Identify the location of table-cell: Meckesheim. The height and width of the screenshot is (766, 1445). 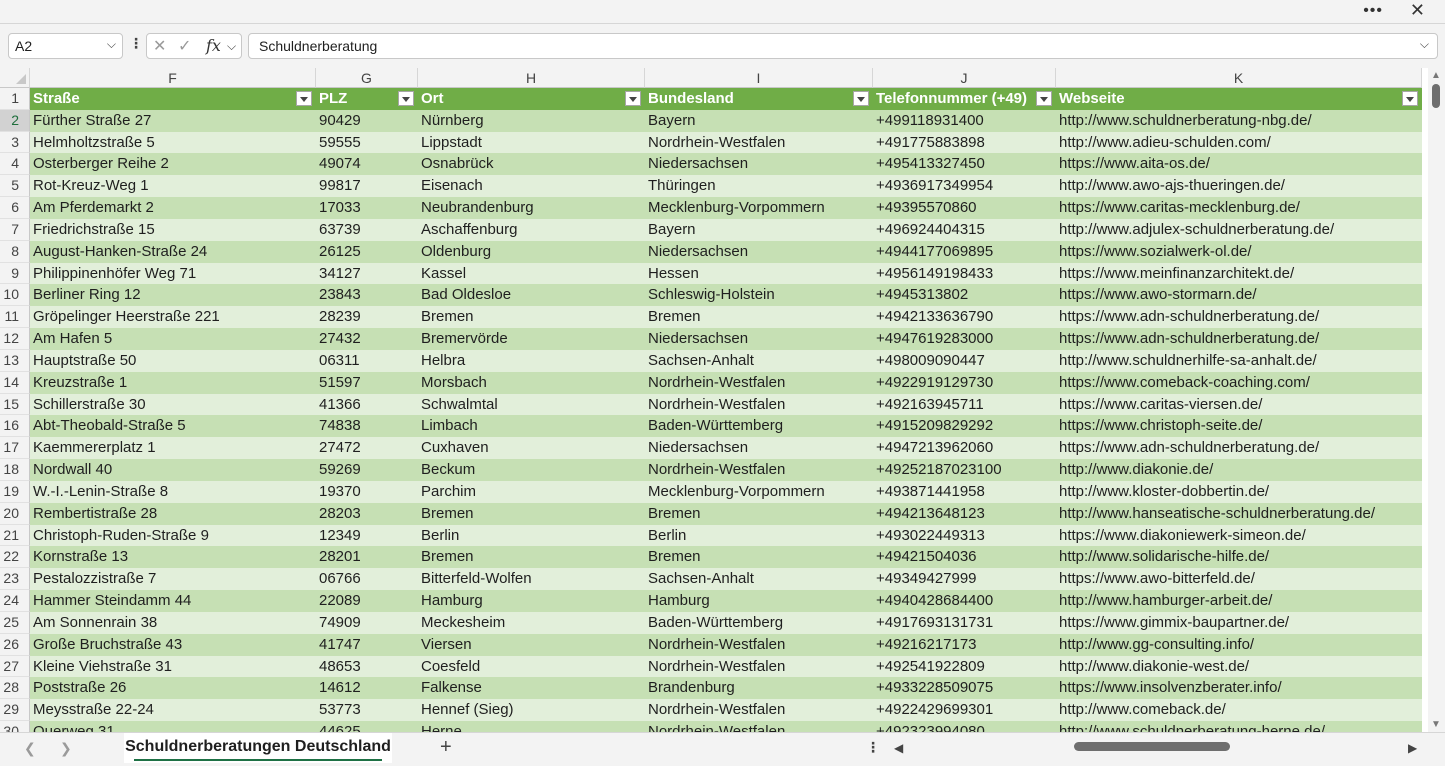
(531, 622).